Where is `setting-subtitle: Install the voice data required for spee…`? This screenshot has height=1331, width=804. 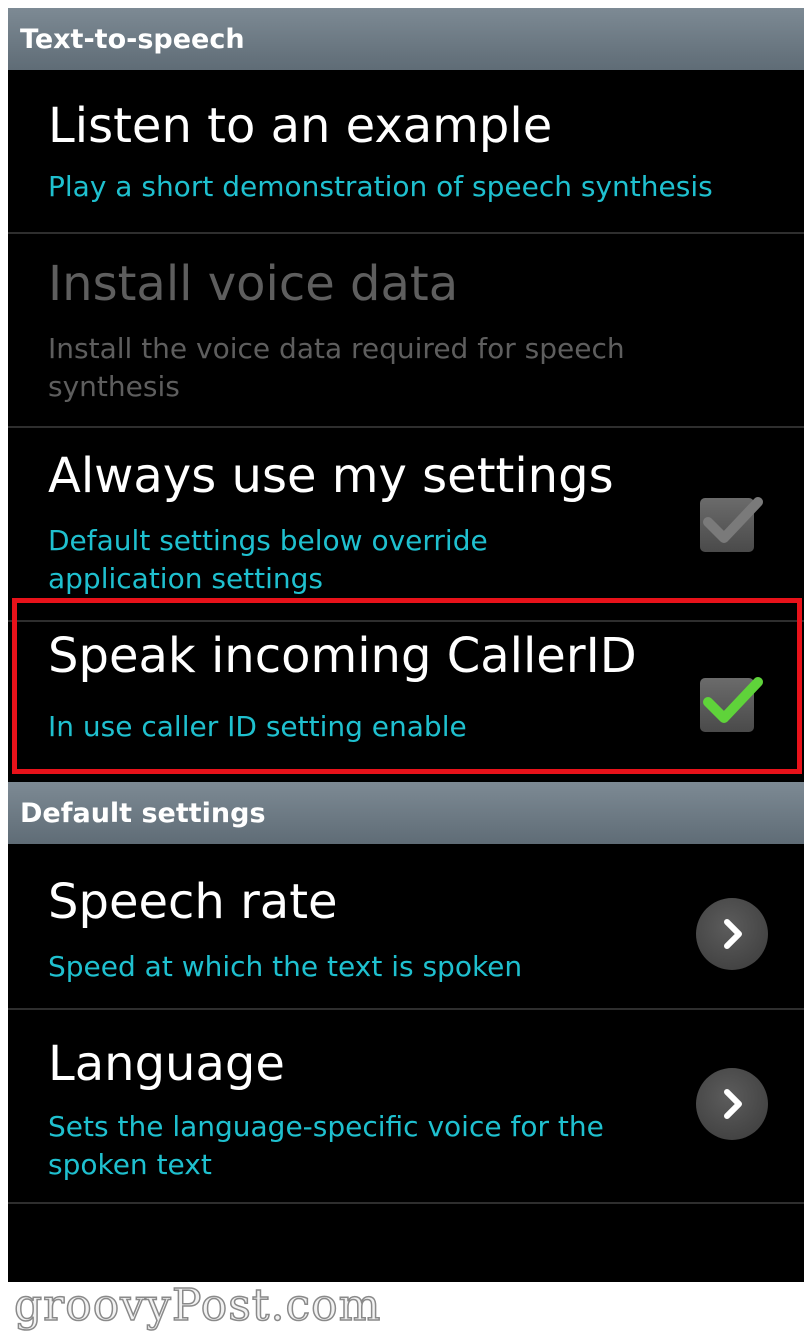 setting-subtitle: Install the voice data required for spee… is located at coordinates (336, 367).